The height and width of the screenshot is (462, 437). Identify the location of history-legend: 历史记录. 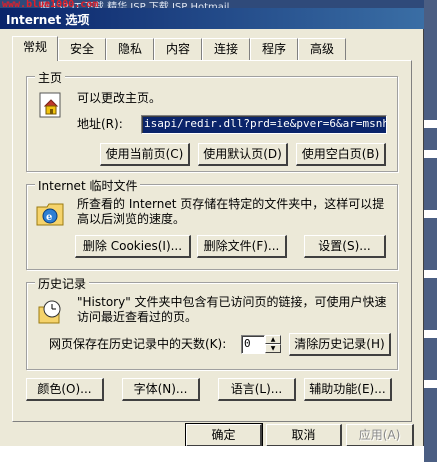
(62, 283).